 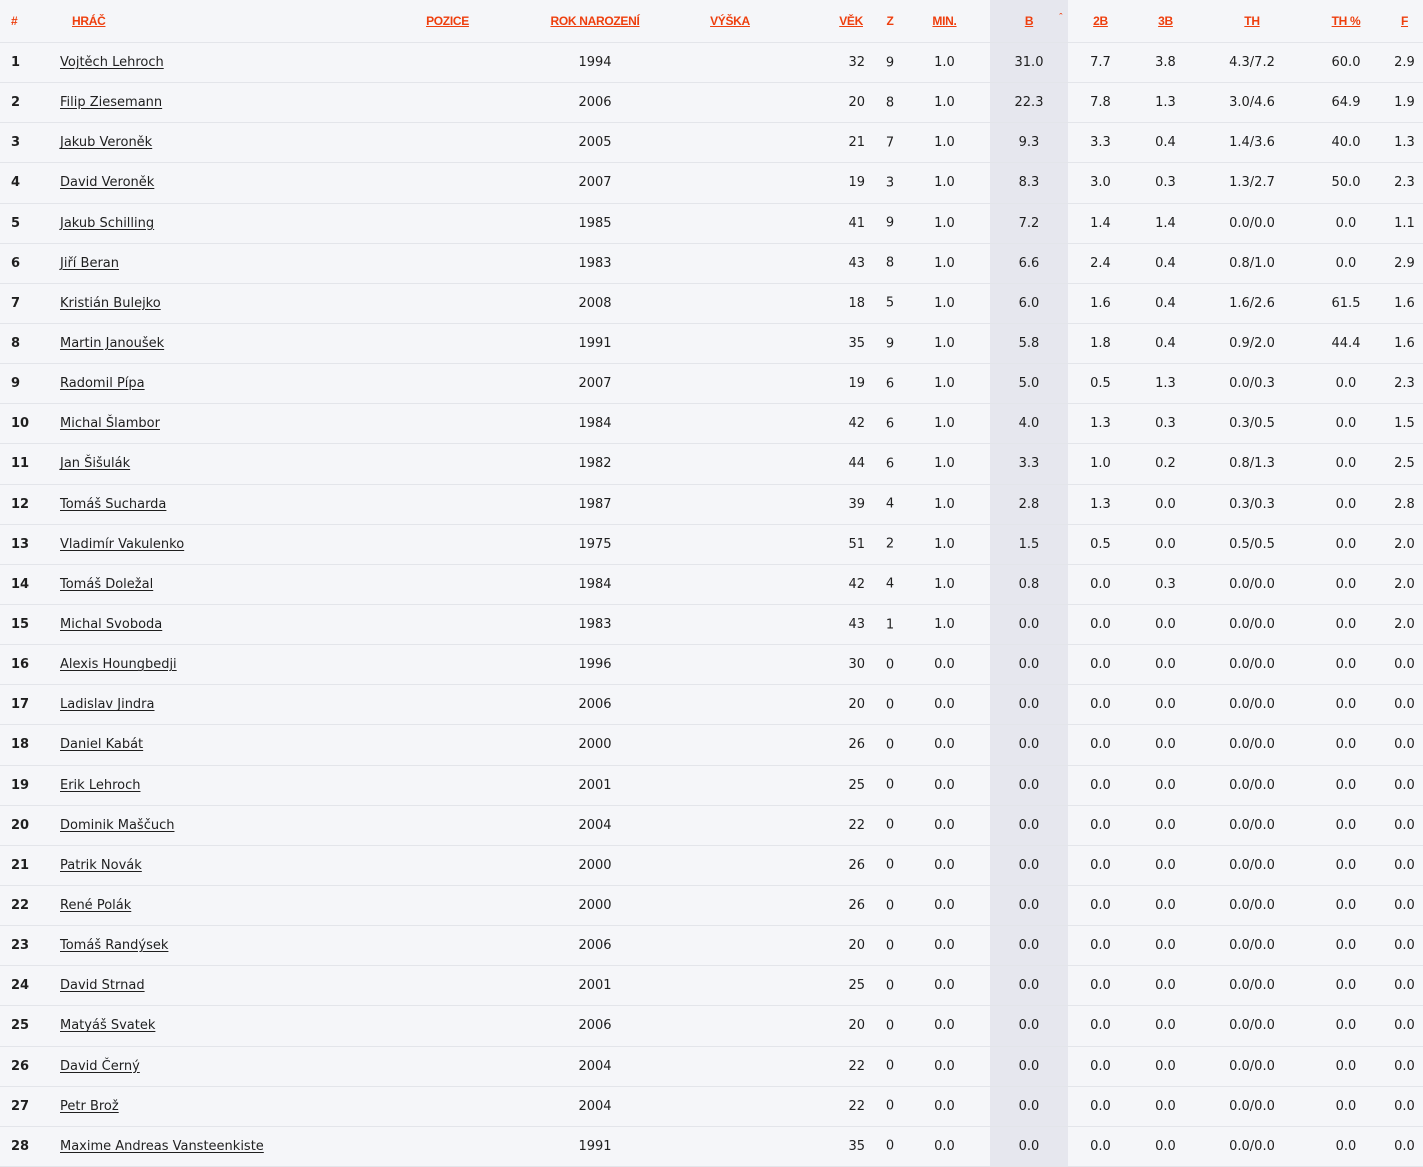 I want to click on cell-birth-year: 2007, so click(x=595, y=183).